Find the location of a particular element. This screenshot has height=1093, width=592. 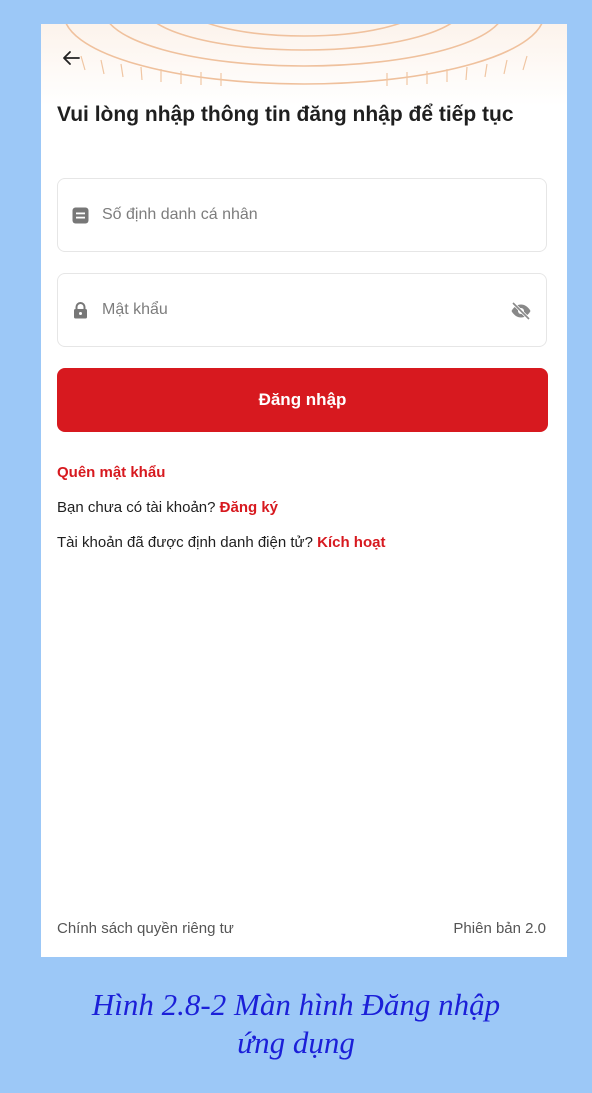

id-card-icon is located at coordinates (80, 215).